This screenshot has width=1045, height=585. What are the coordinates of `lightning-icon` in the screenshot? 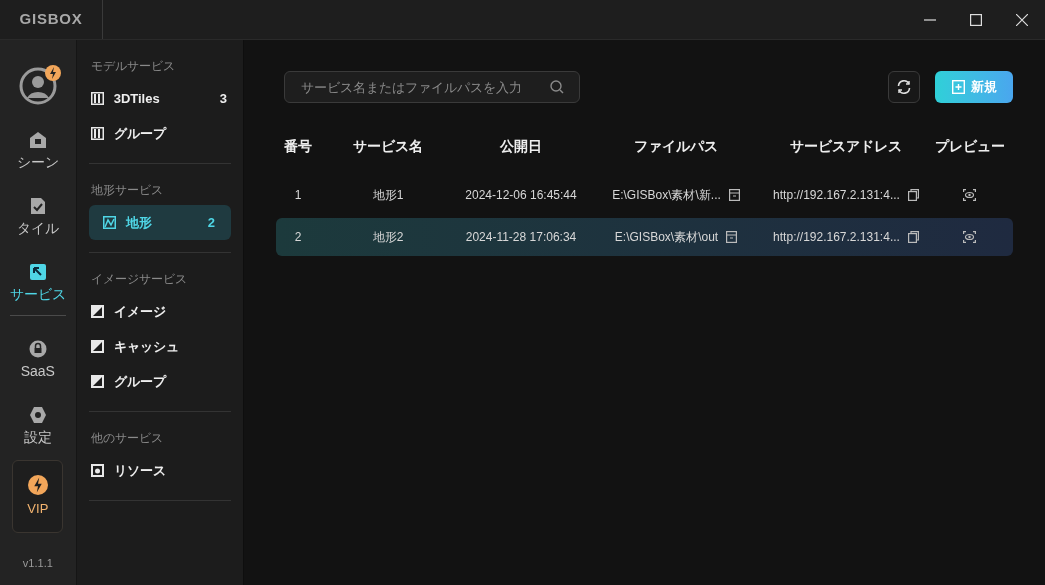 It's located at (37, 484).